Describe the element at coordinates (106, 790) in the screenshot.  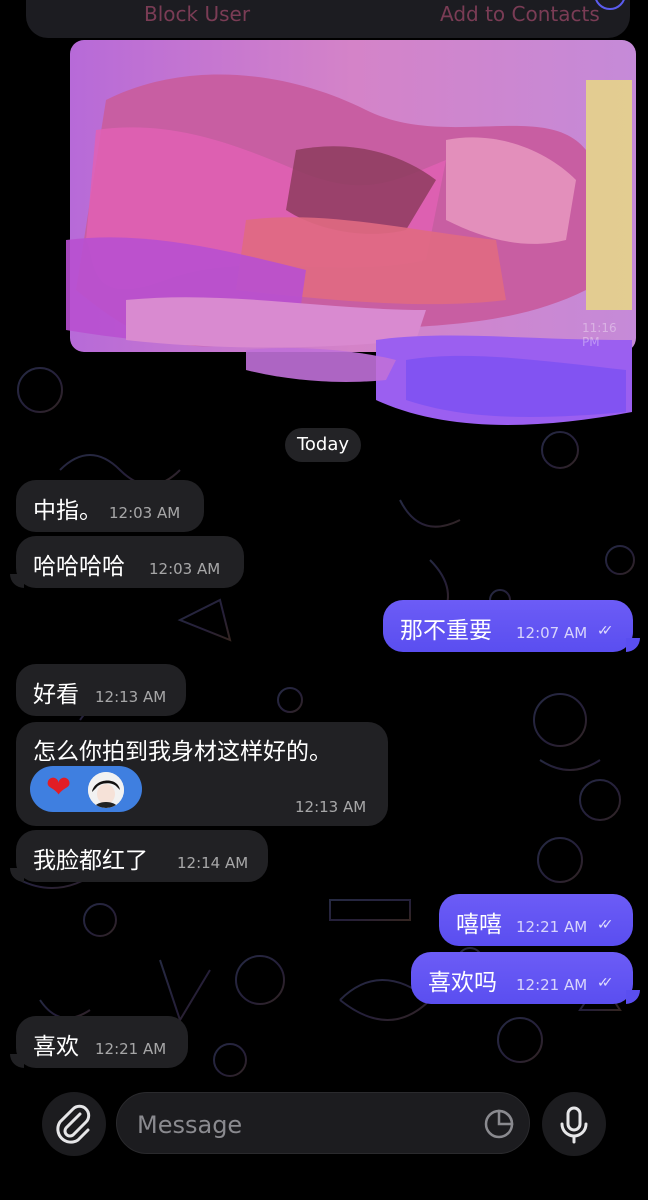
I see `reactor-avatar` at that location.